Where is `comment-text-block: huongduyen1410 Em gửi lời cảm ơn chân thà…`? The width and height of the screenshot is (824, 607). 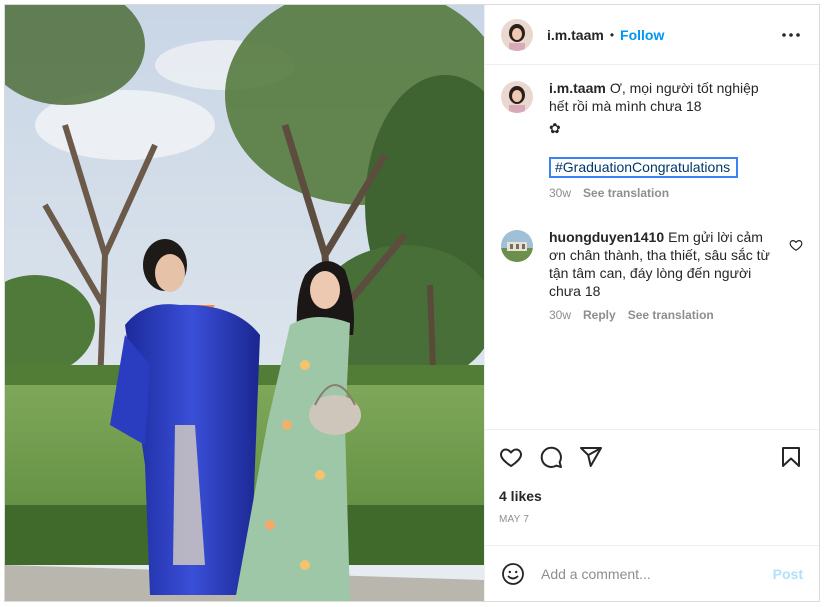 comment-text-block: huongduyen1410 Em gửi lời cảm ơn chân thà… is located at coordinates (664, 264).